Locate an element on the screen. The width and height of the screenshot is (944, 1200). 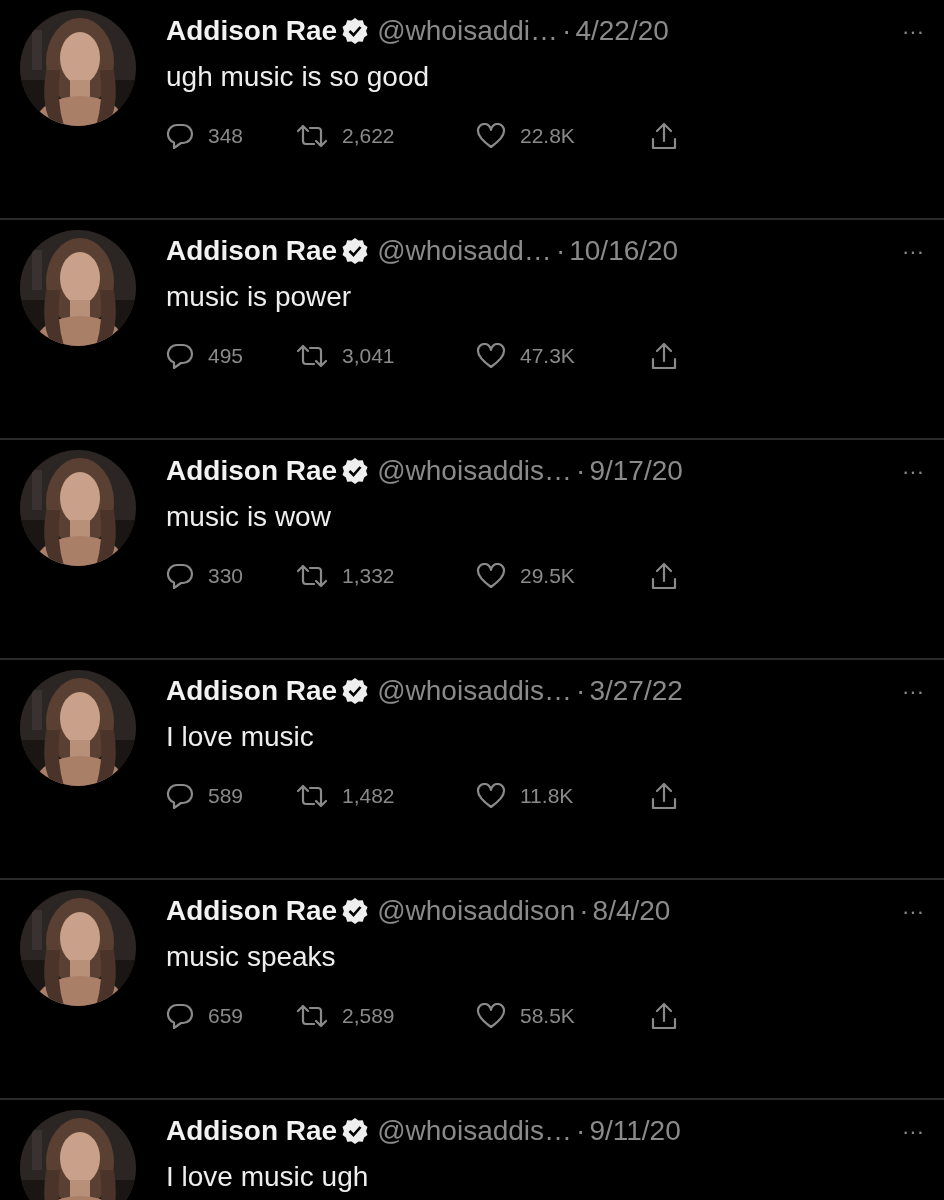
tweet-date: 10/16/20 is located at coordinates (624, 251).